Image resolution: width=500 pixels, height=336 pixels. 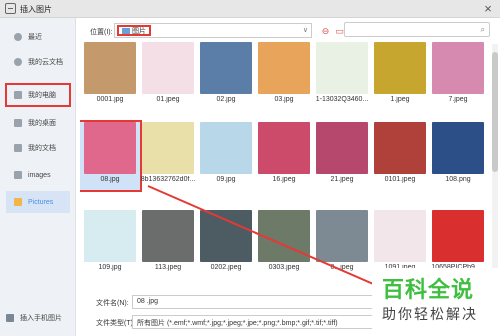 I want to click on file-item: 16.jpeg, so click(x=284, y=156).